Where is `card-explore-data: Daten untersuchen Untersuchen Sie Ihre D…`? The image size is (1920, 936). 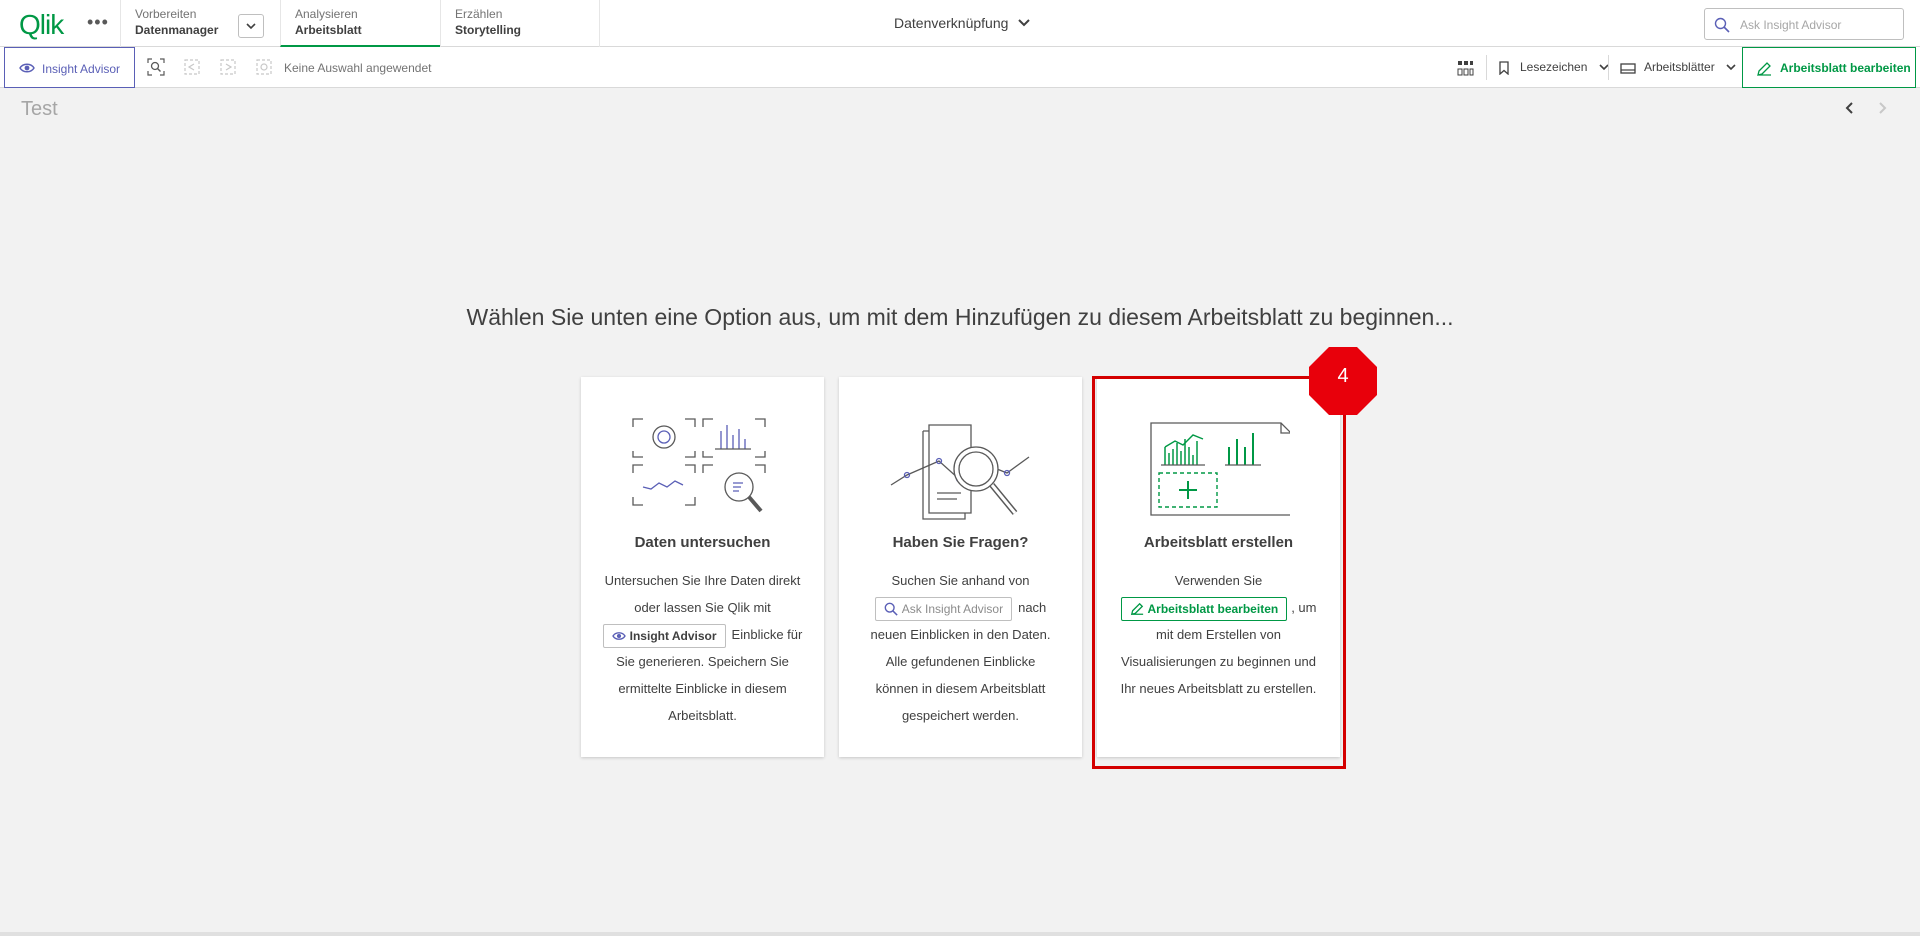
card-explore-data: Daten untersuchen Untersuchen Sie Ihre D… is located at coordinates (702, 567).